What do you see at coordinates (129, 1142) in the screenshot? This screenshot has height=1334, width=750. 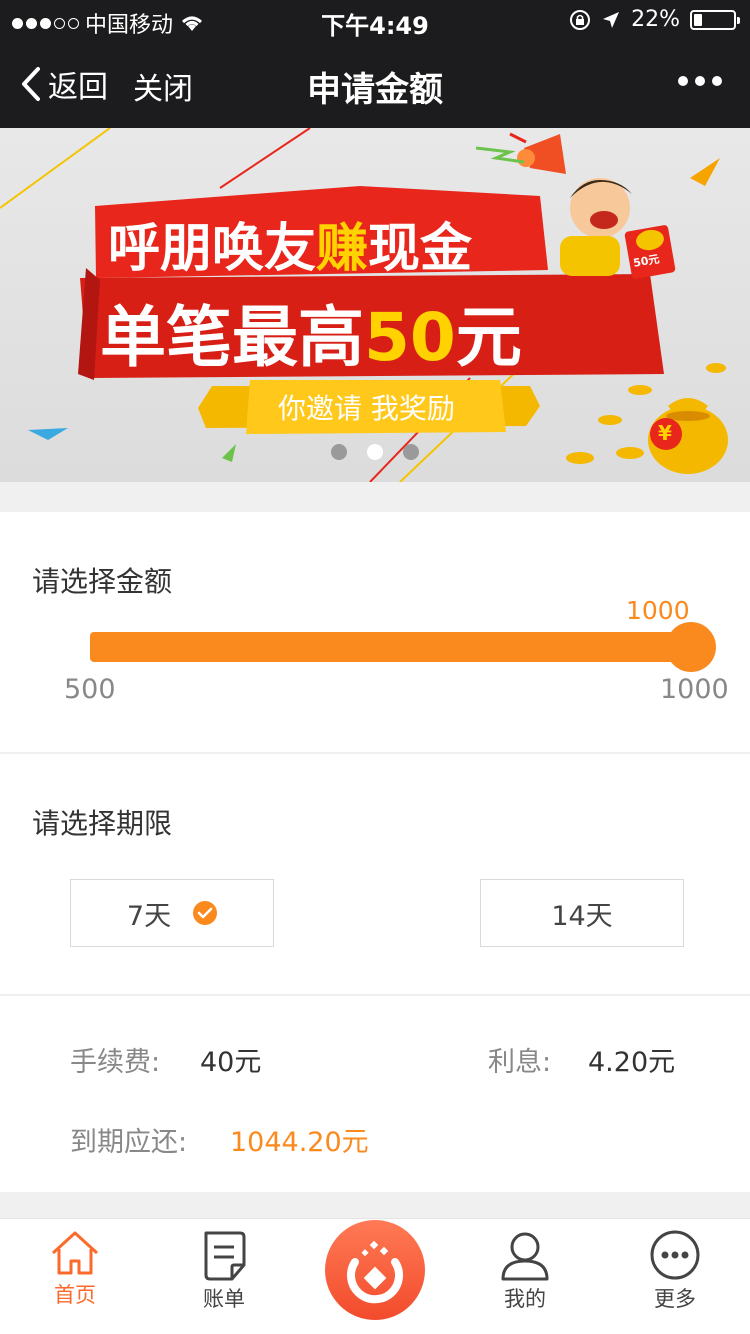 I see `due-label: 到期应还:` at bounding box center [129, 1142].